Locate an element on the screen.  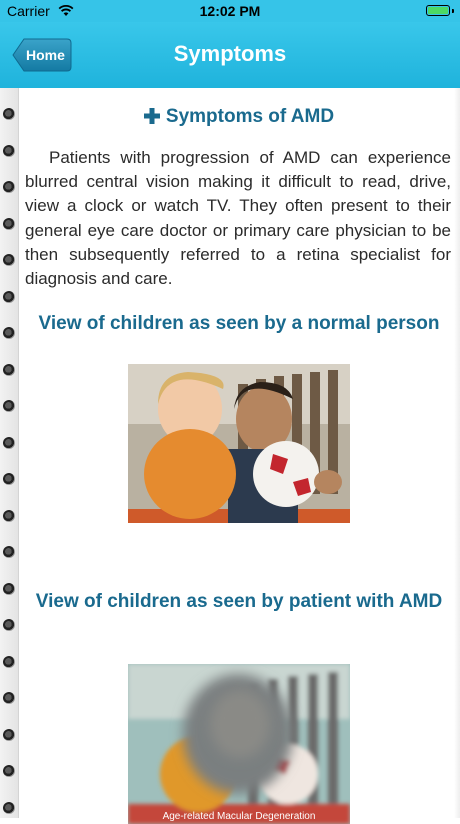
section-heading-text: Symptoms of AMD is located at coordinates (250, 116).